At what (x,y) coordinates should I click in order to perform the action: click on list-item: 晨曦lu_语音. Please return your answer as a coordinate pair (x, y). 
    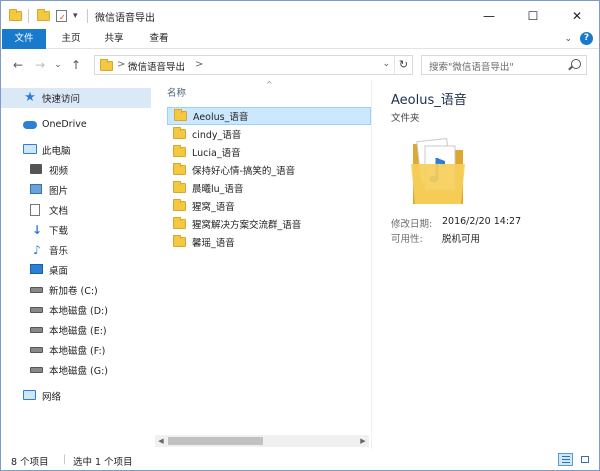
    Looking at the image, I should click on (269, 188).